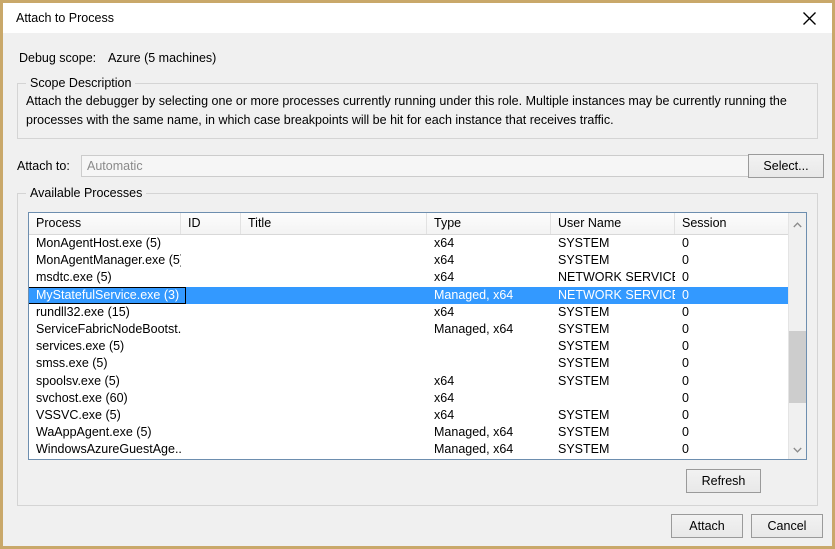  I want to click on column-header-title: Title, so click(334, 223).